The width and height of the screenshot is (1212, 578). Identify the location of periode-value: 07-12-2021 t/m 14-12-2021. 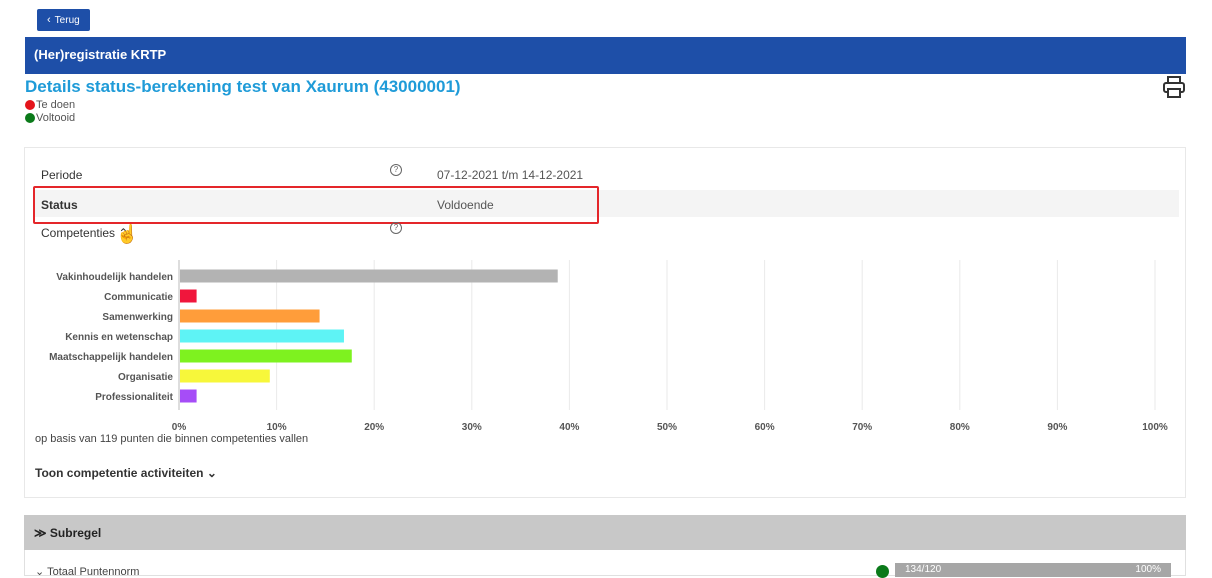
(510, 175).